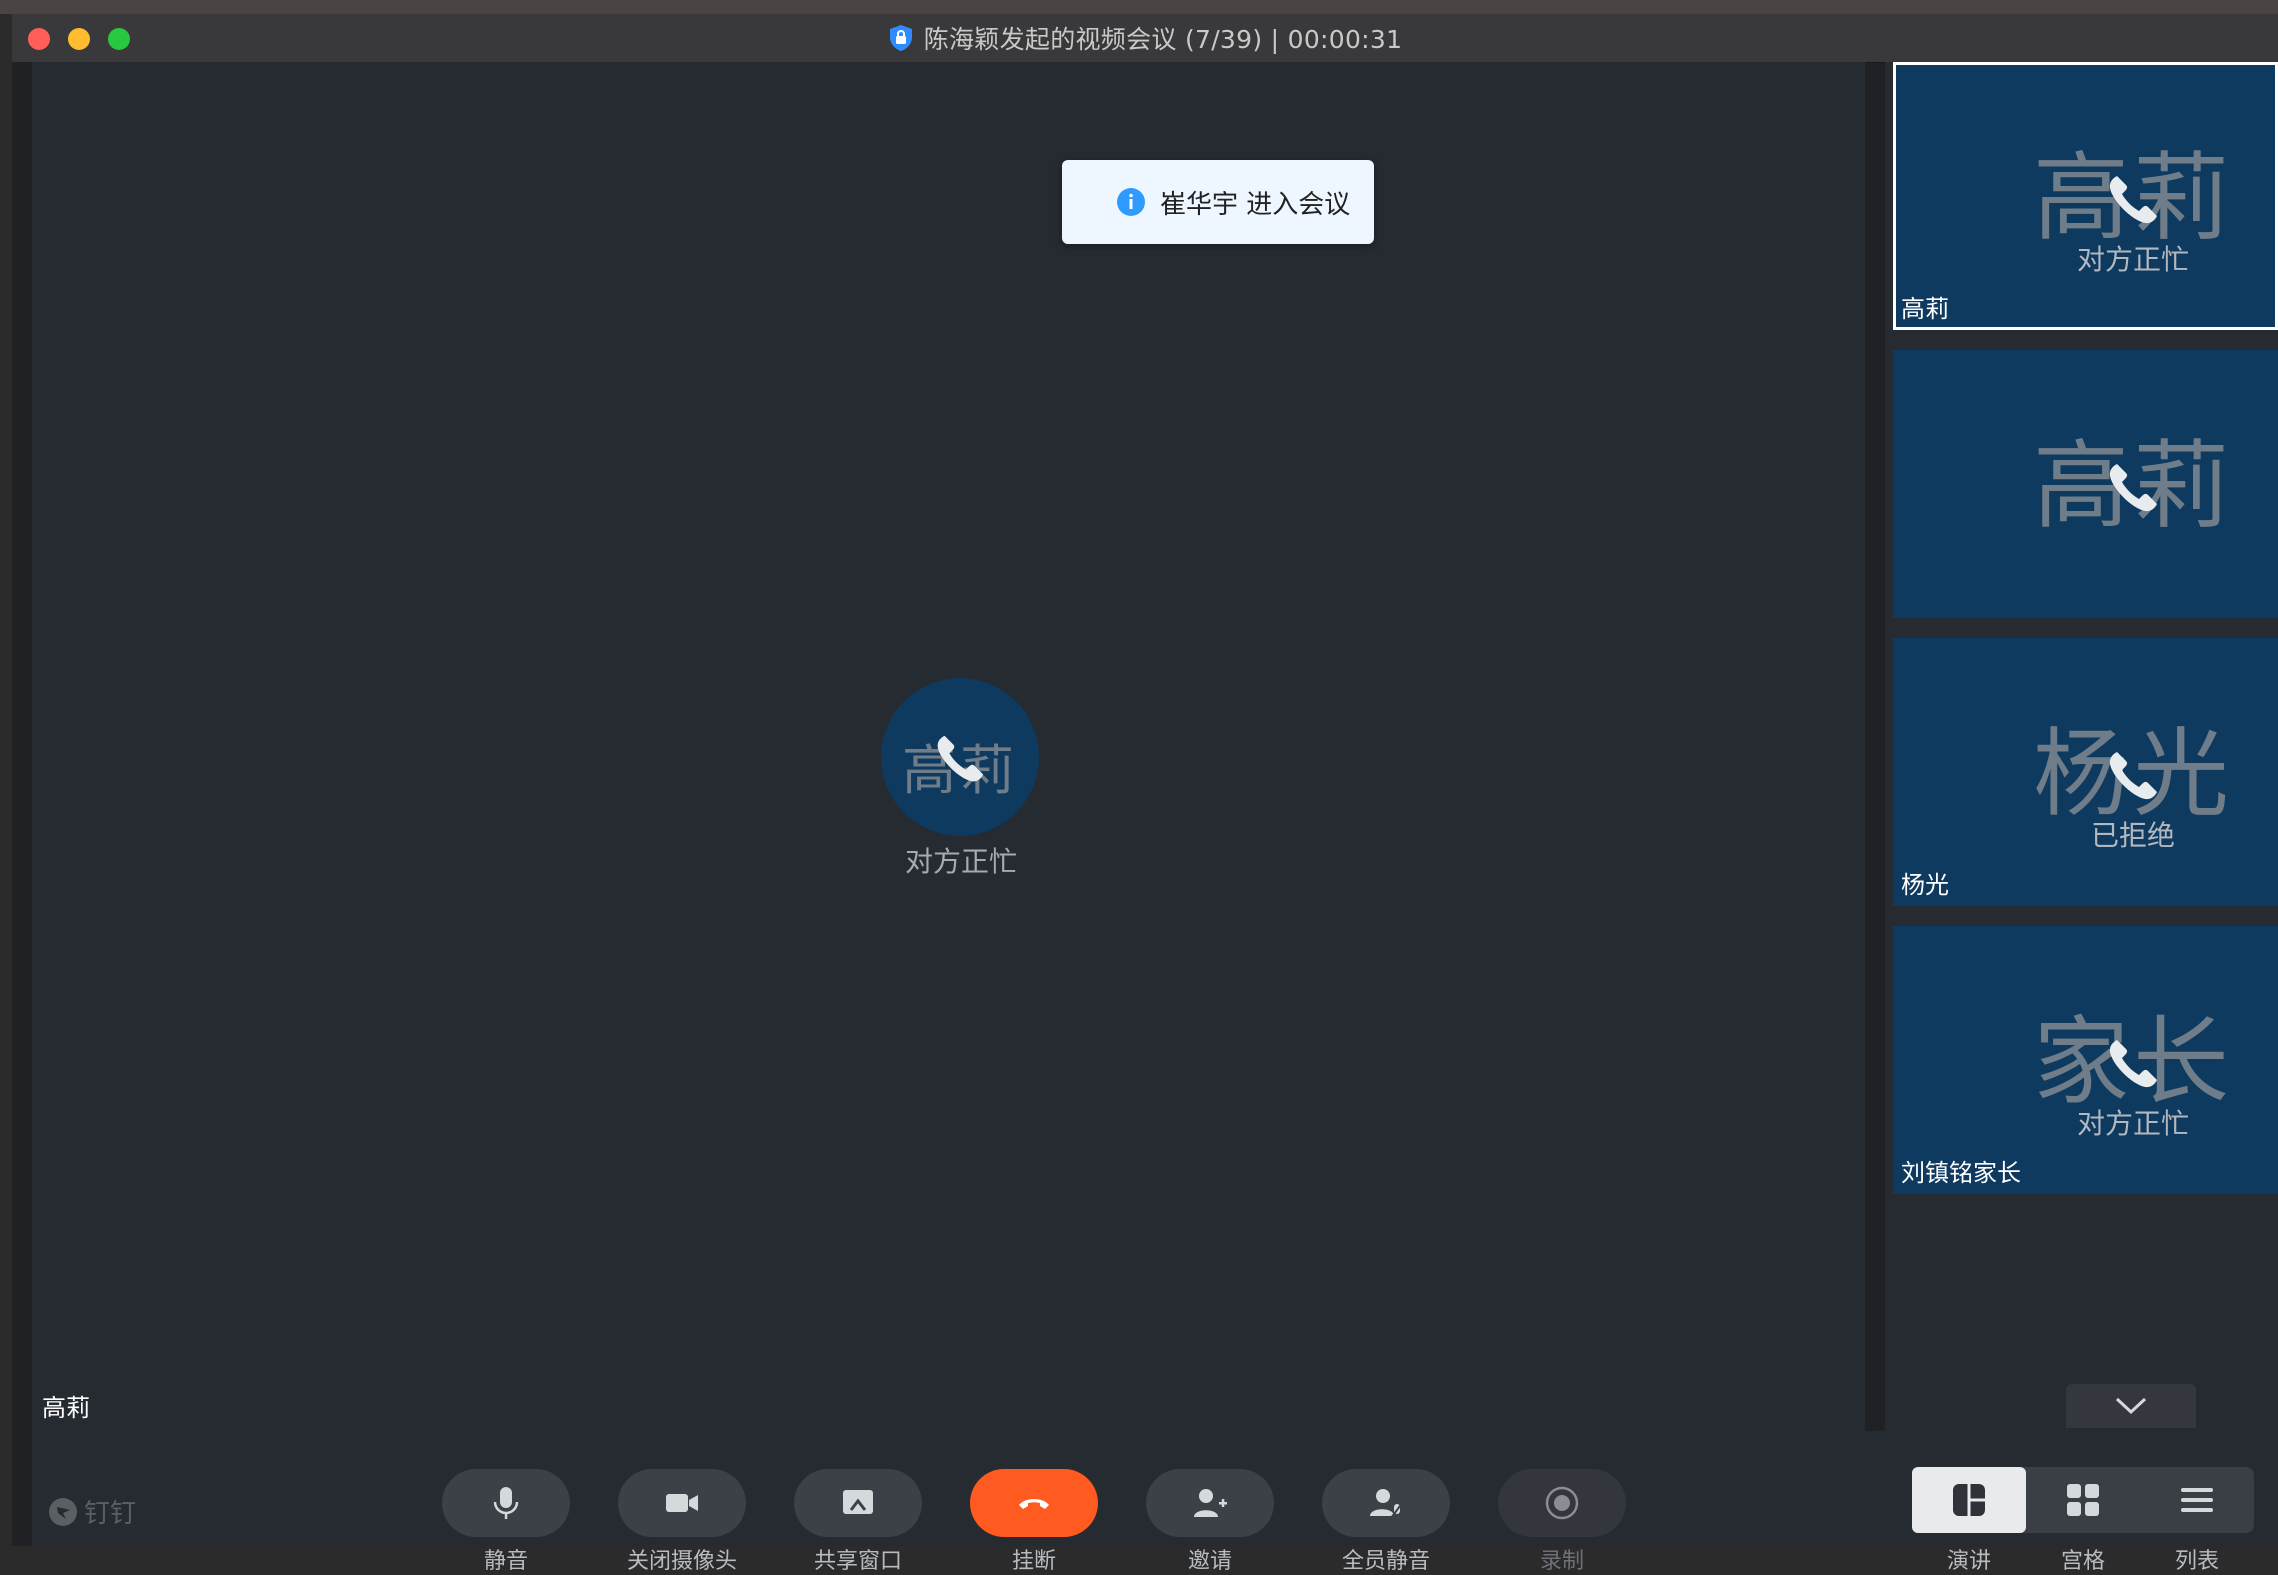 The width and height of the screenshot is (2278, 1575). Describe the element at coordinates (1925, 309) in the screenshot. I see `tile-name: 高莉` at that location.